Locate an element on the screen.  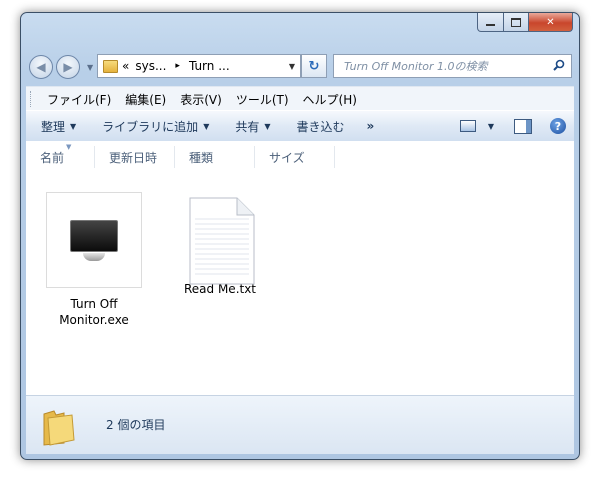
command-bar: 整理 ▼ ライブラリに追加 ▼ 共有 ▼ 書き込む » ▼ ? is located at coordinates (300, 126).